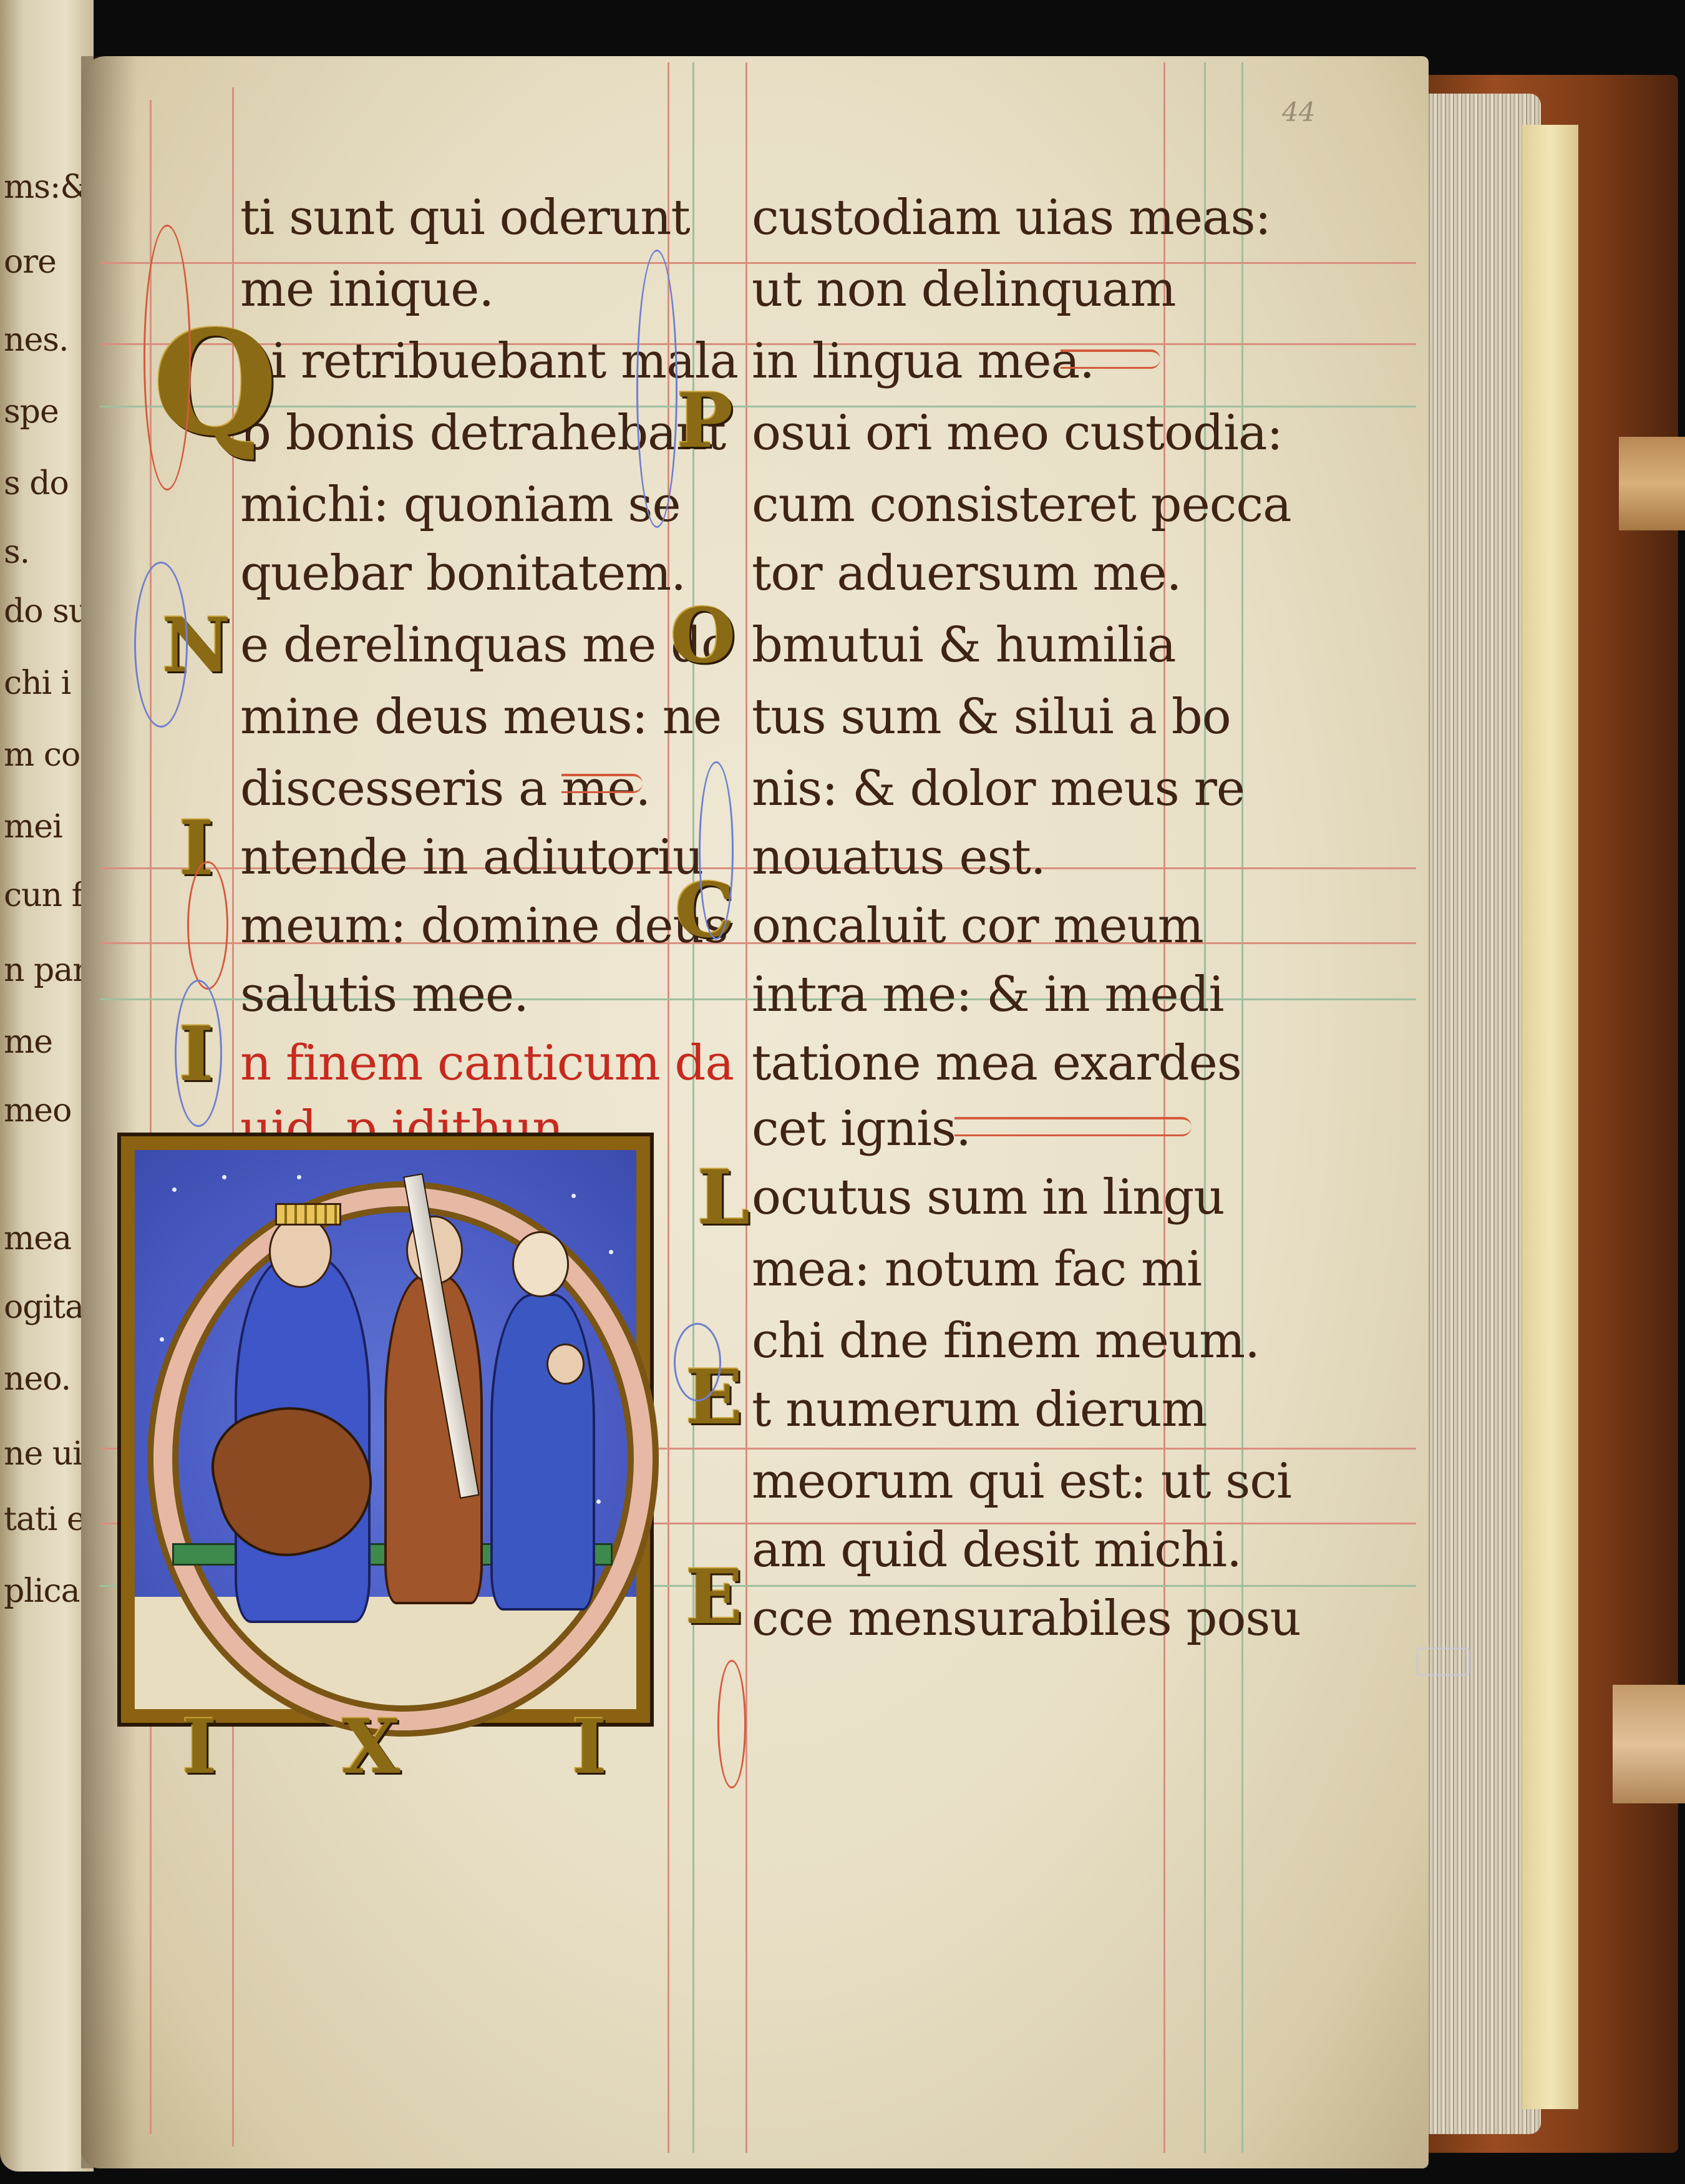 The width and height of the screenshot is (1685, 2184). What do you see at coordinates (38, 1238) in the screenshot?
I see `left-page-fragment: mea` at bounding box center [38, 1238].